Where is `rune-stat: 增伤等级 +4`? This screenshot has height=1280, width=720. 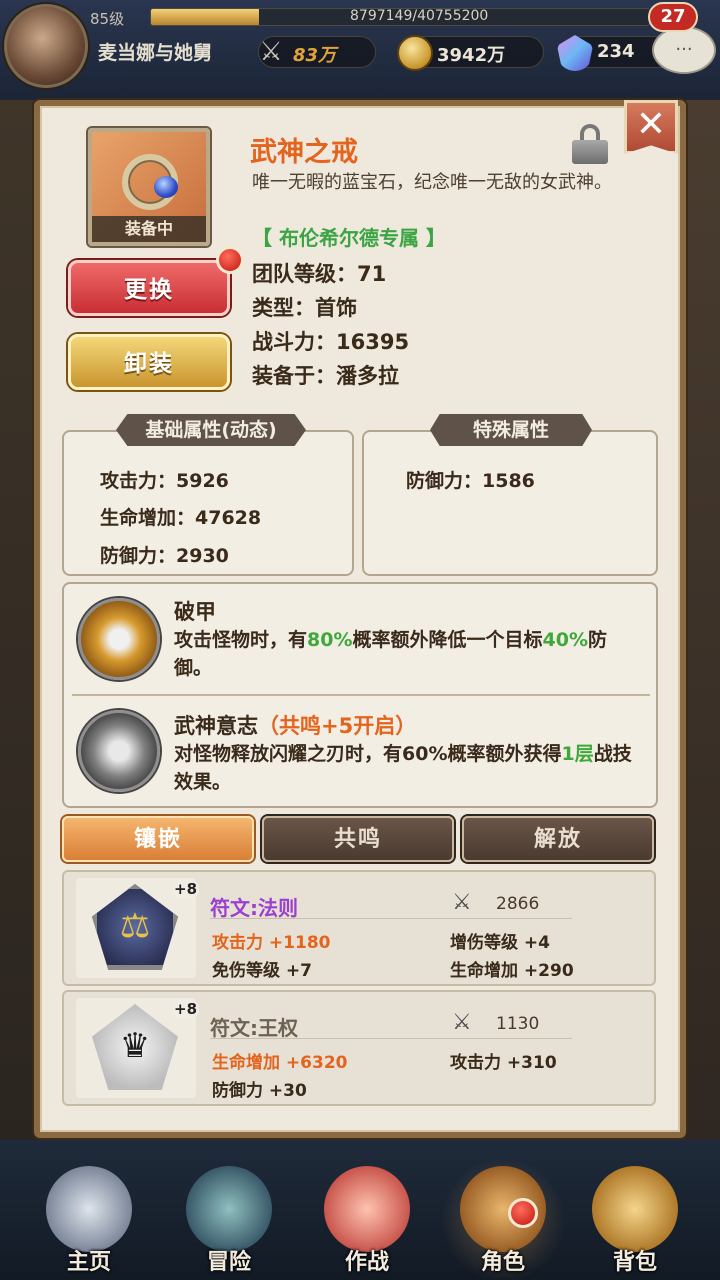 rune-stat: 增伤等级 +4 is located at coordinates (500, 943).